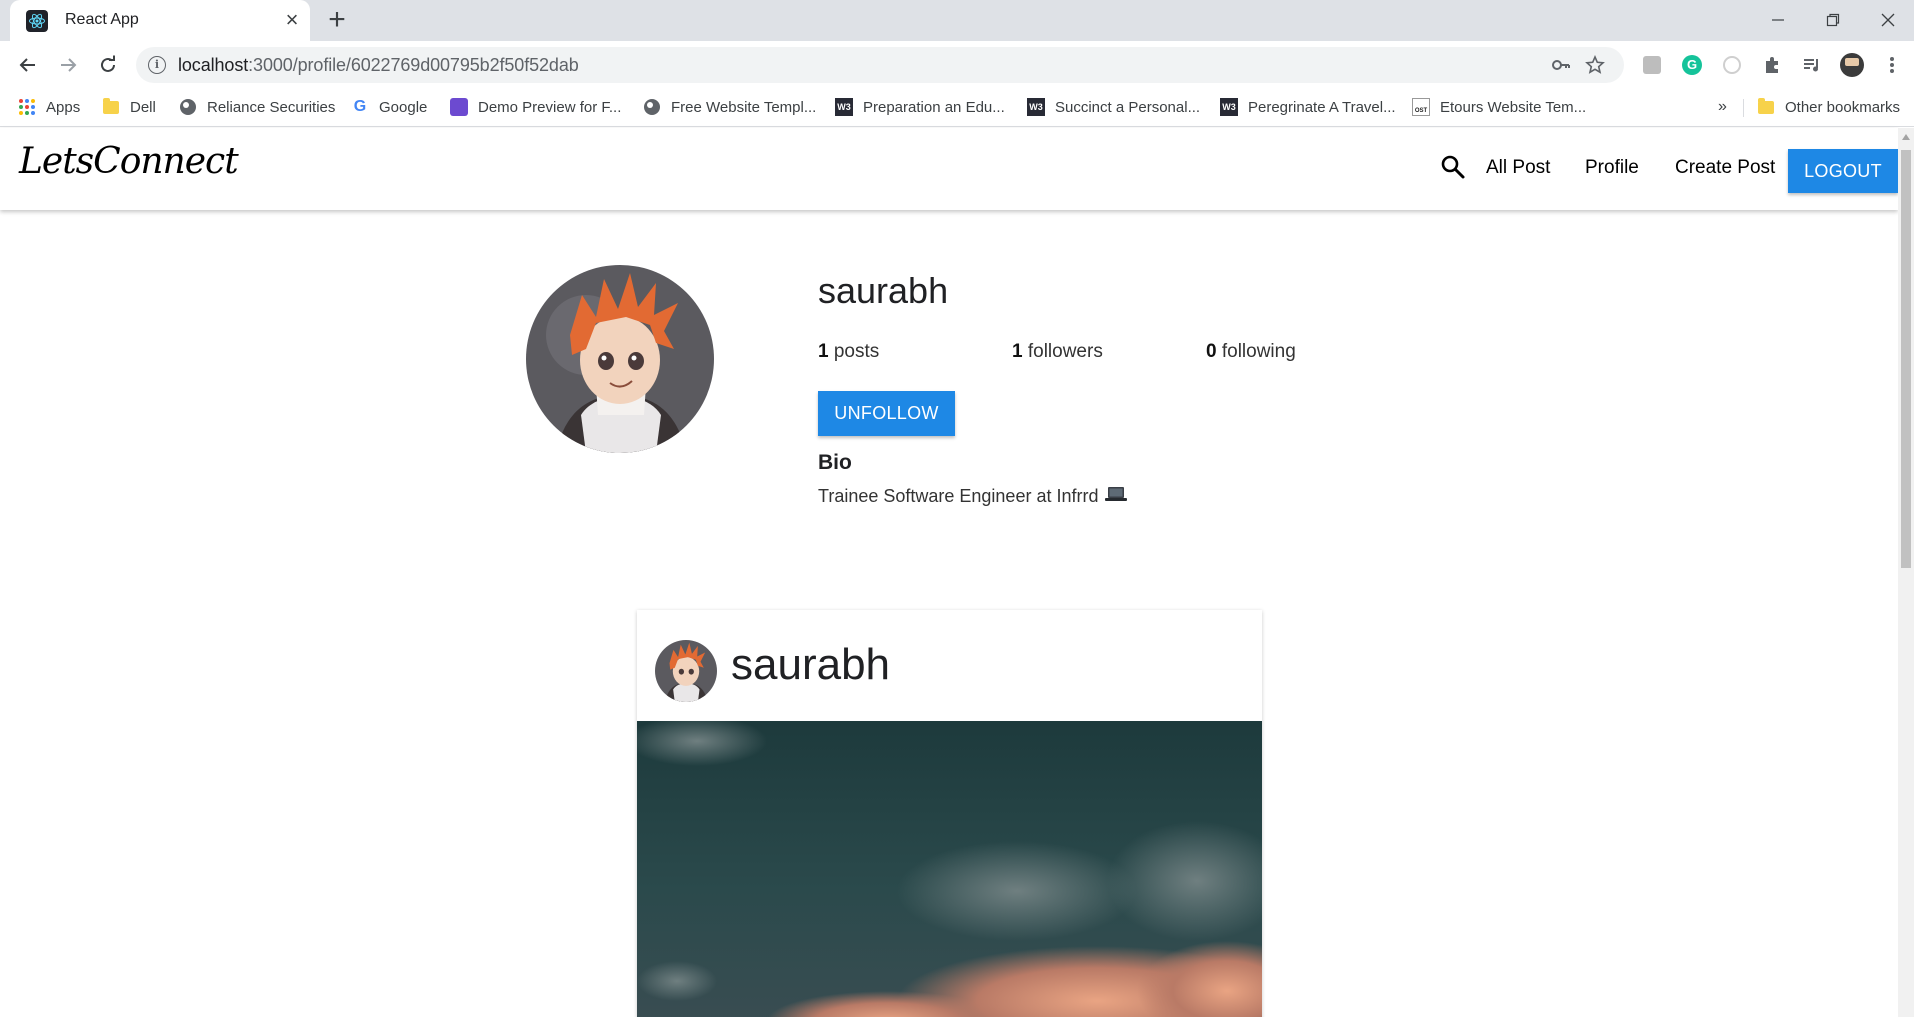  I want to click on url-host: localhost, so click(213, 65).